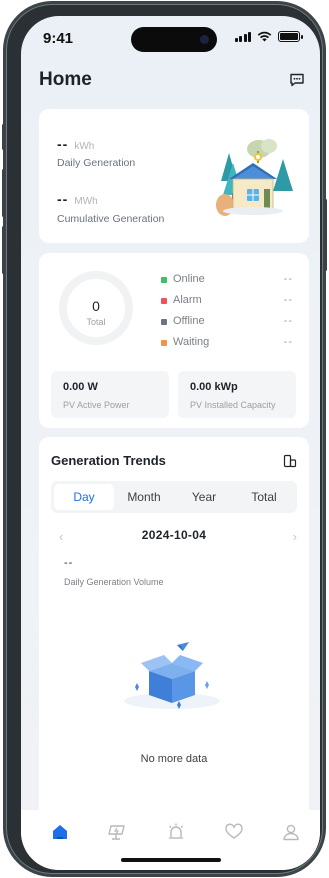  I want to click on page-title: Home, so click(65, 79).